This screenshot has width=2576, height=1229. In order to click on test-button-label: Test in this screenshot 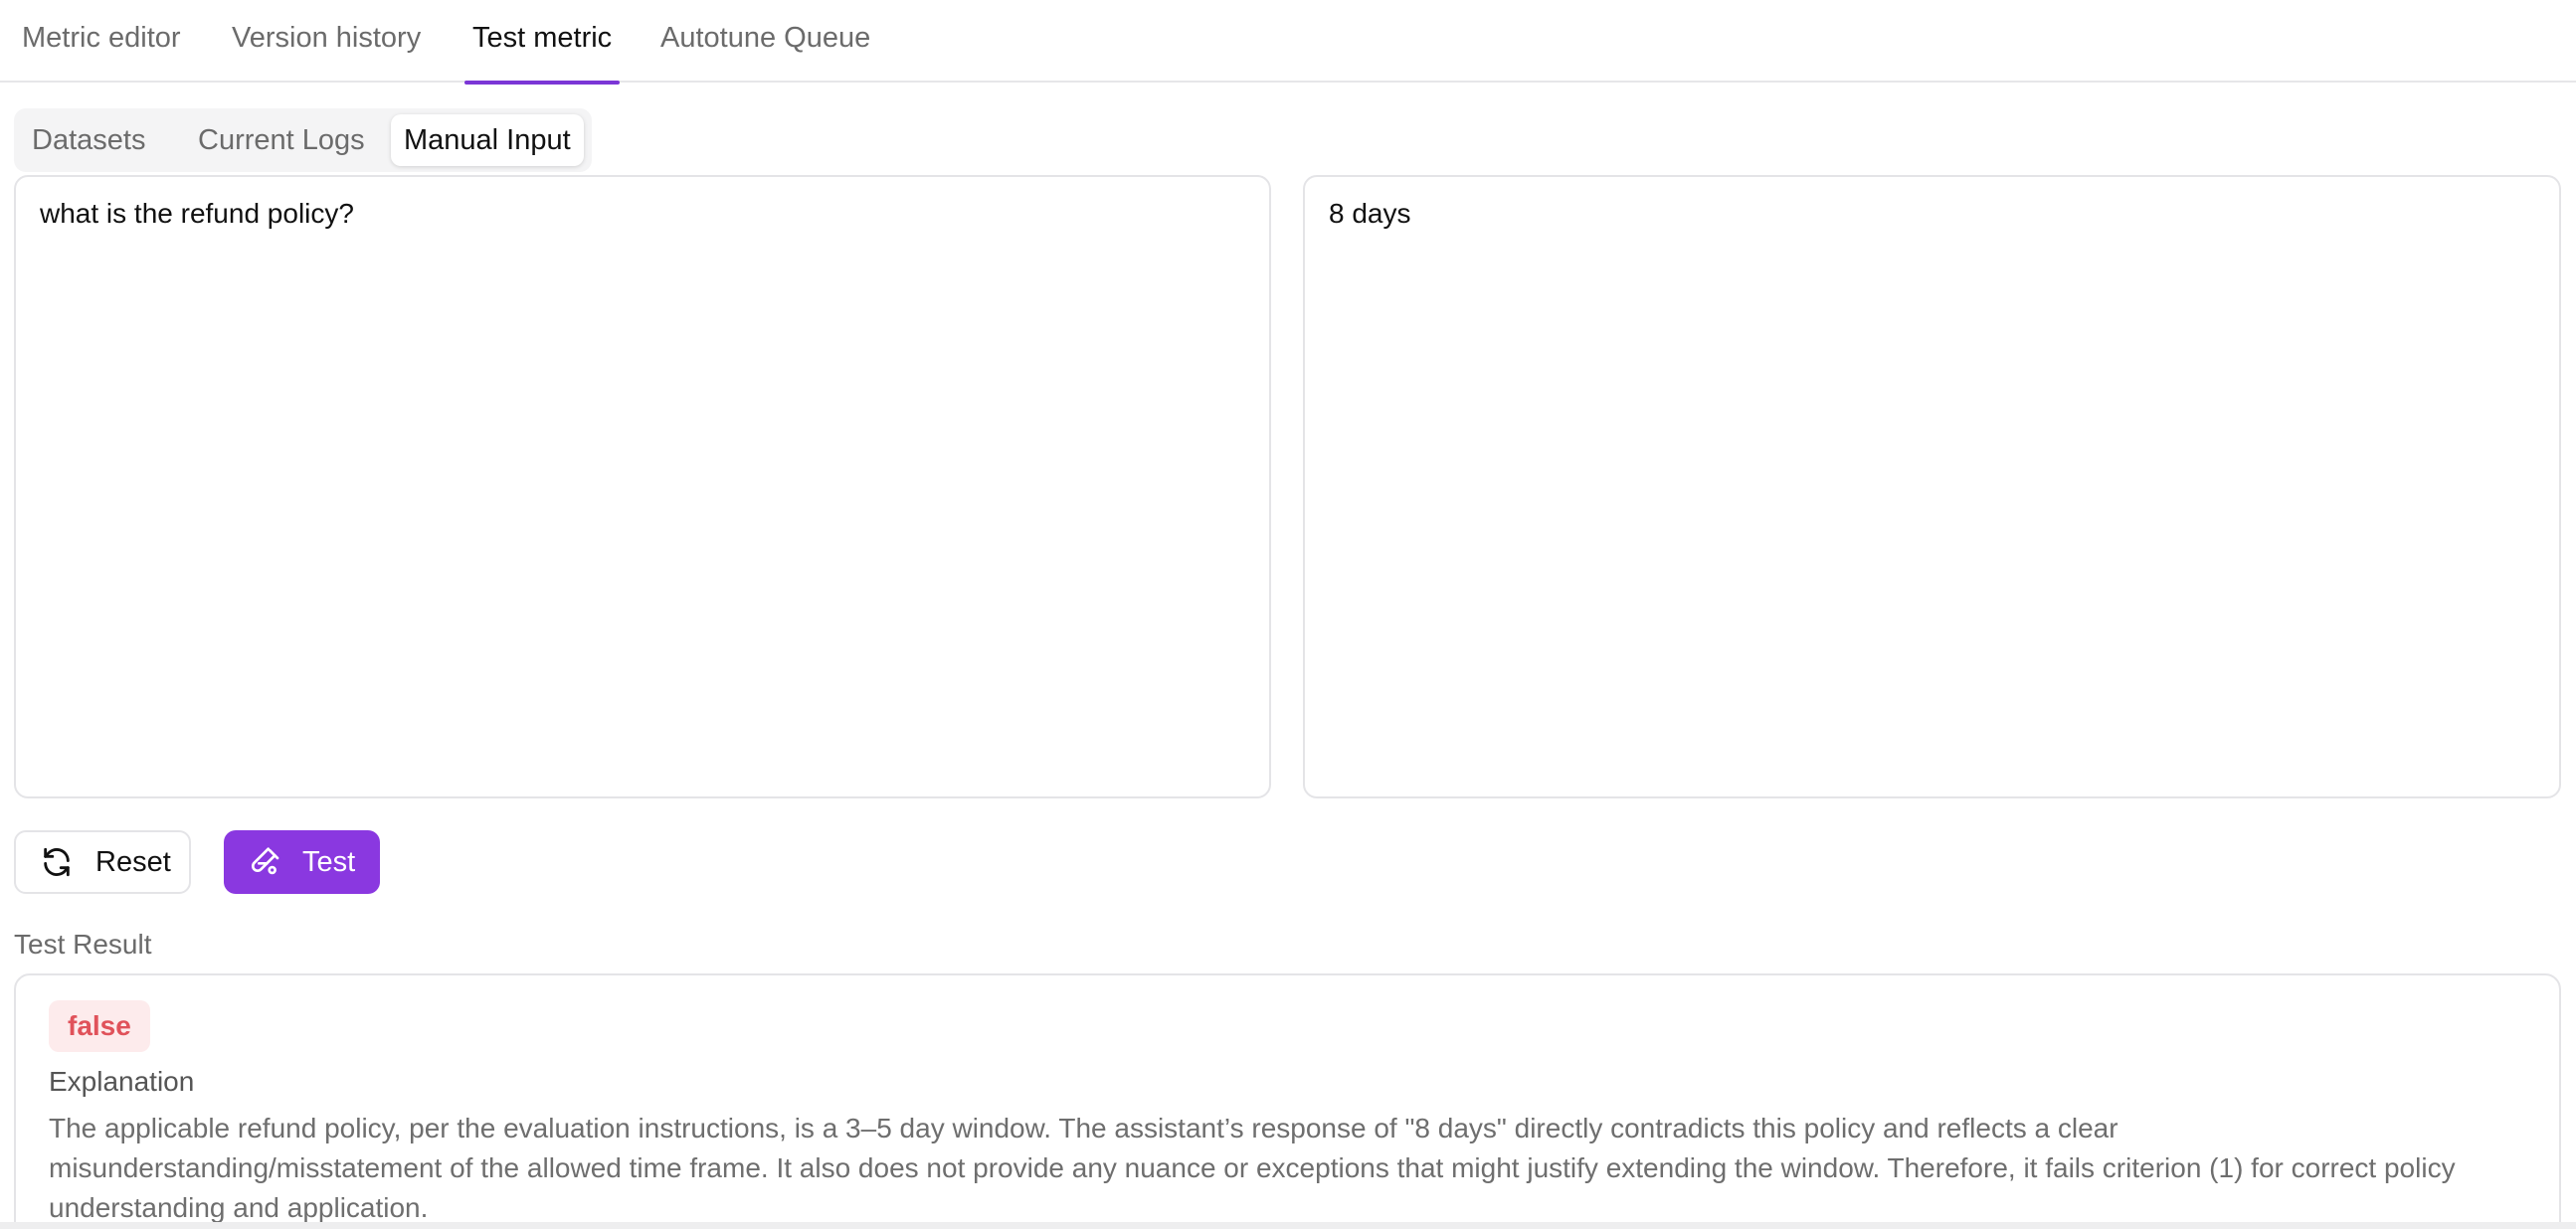, I will do `click(329, 861)`.